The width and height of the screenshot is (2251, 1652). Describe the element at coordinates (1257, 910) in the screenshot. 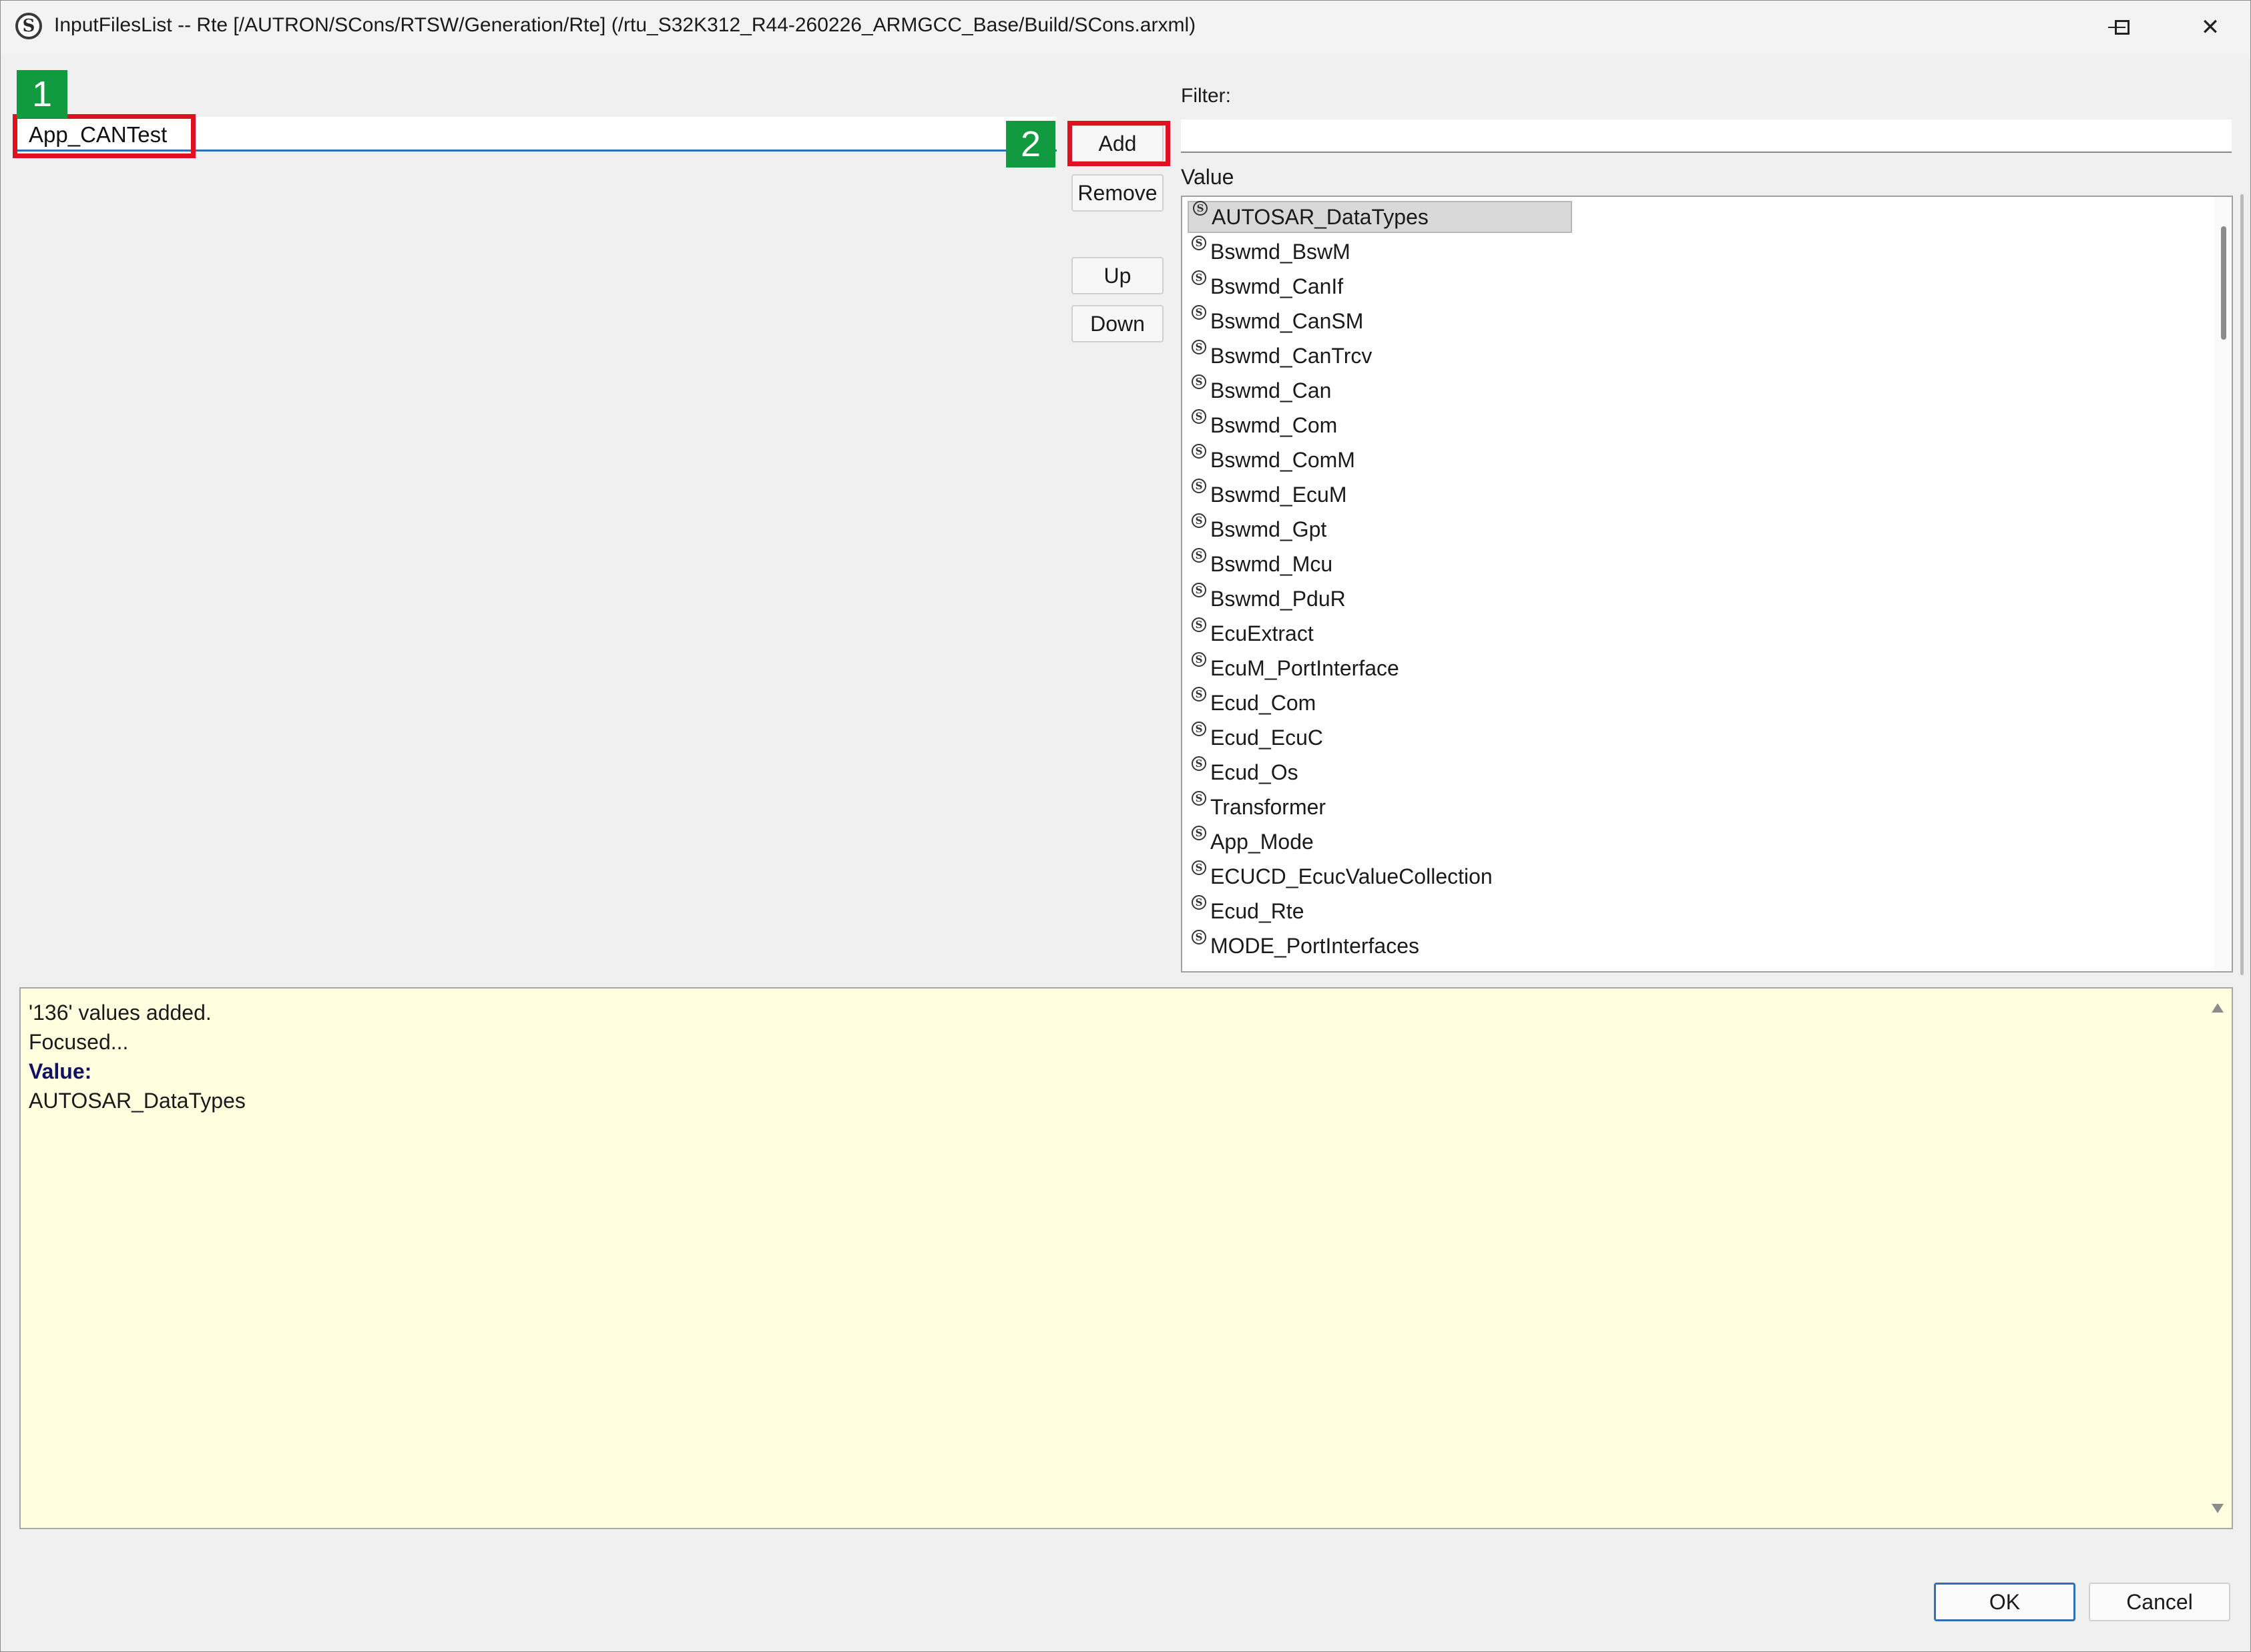

I see `list-item-label: Ecud_Rte` at that location.